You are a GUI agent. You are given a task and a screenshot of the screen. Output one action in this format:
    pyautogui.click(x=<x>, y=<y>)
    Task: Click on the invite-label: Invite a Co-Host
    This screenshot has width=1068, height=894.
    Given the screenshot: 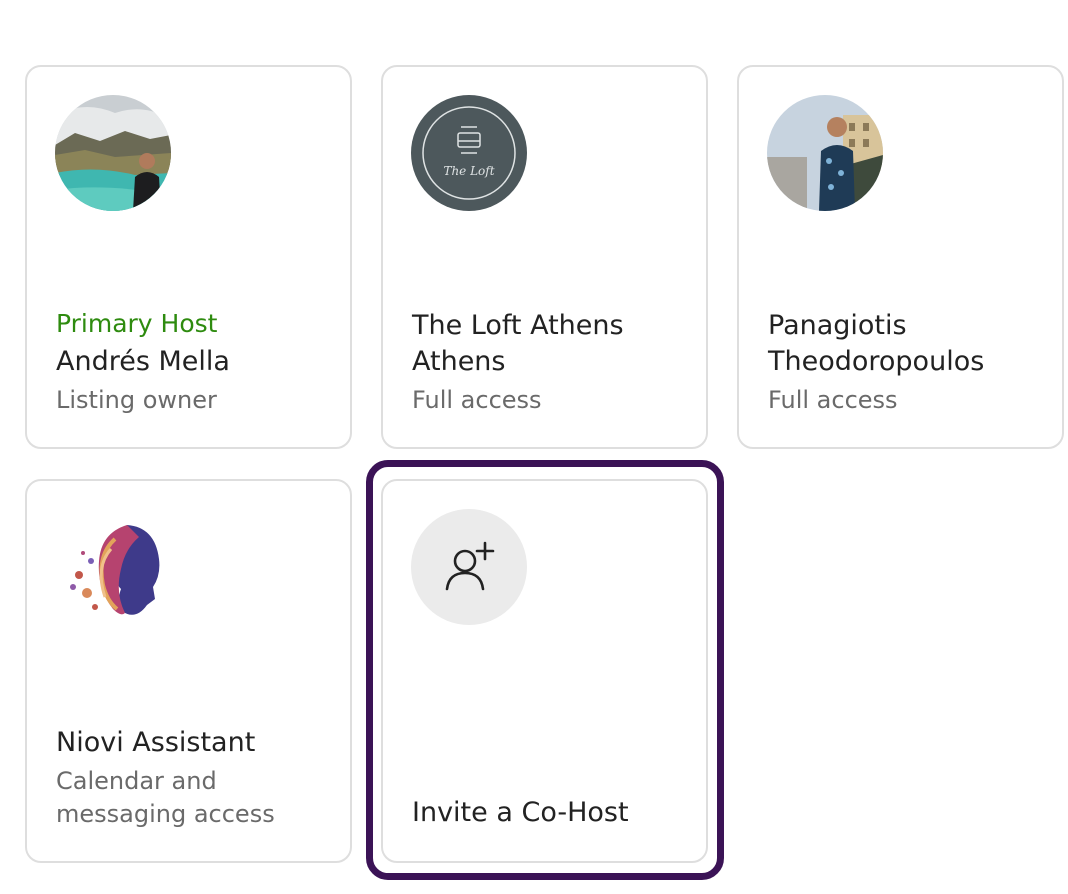 What is the action you would take?
    pyautogui.click(x=520, y=812)
    